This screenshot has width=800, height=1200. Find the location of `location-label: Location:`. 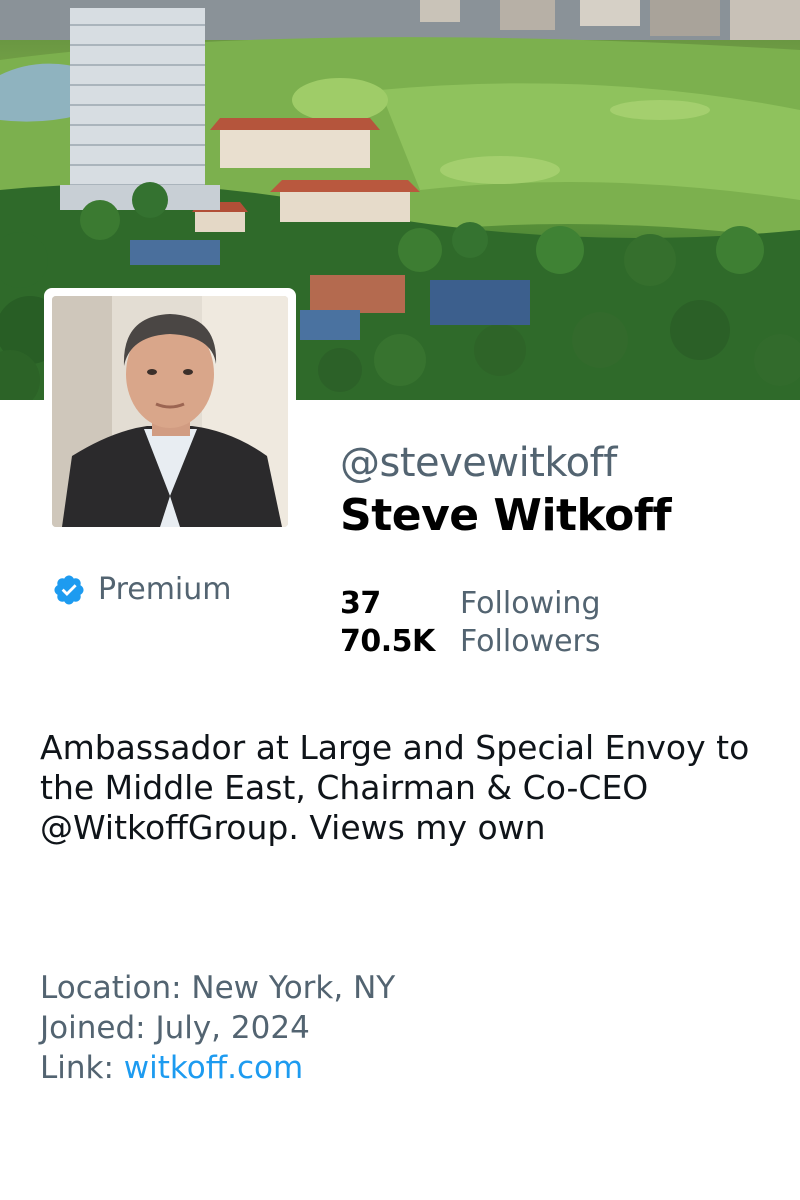

location-label: Location: is located at coordinates (111, 988).